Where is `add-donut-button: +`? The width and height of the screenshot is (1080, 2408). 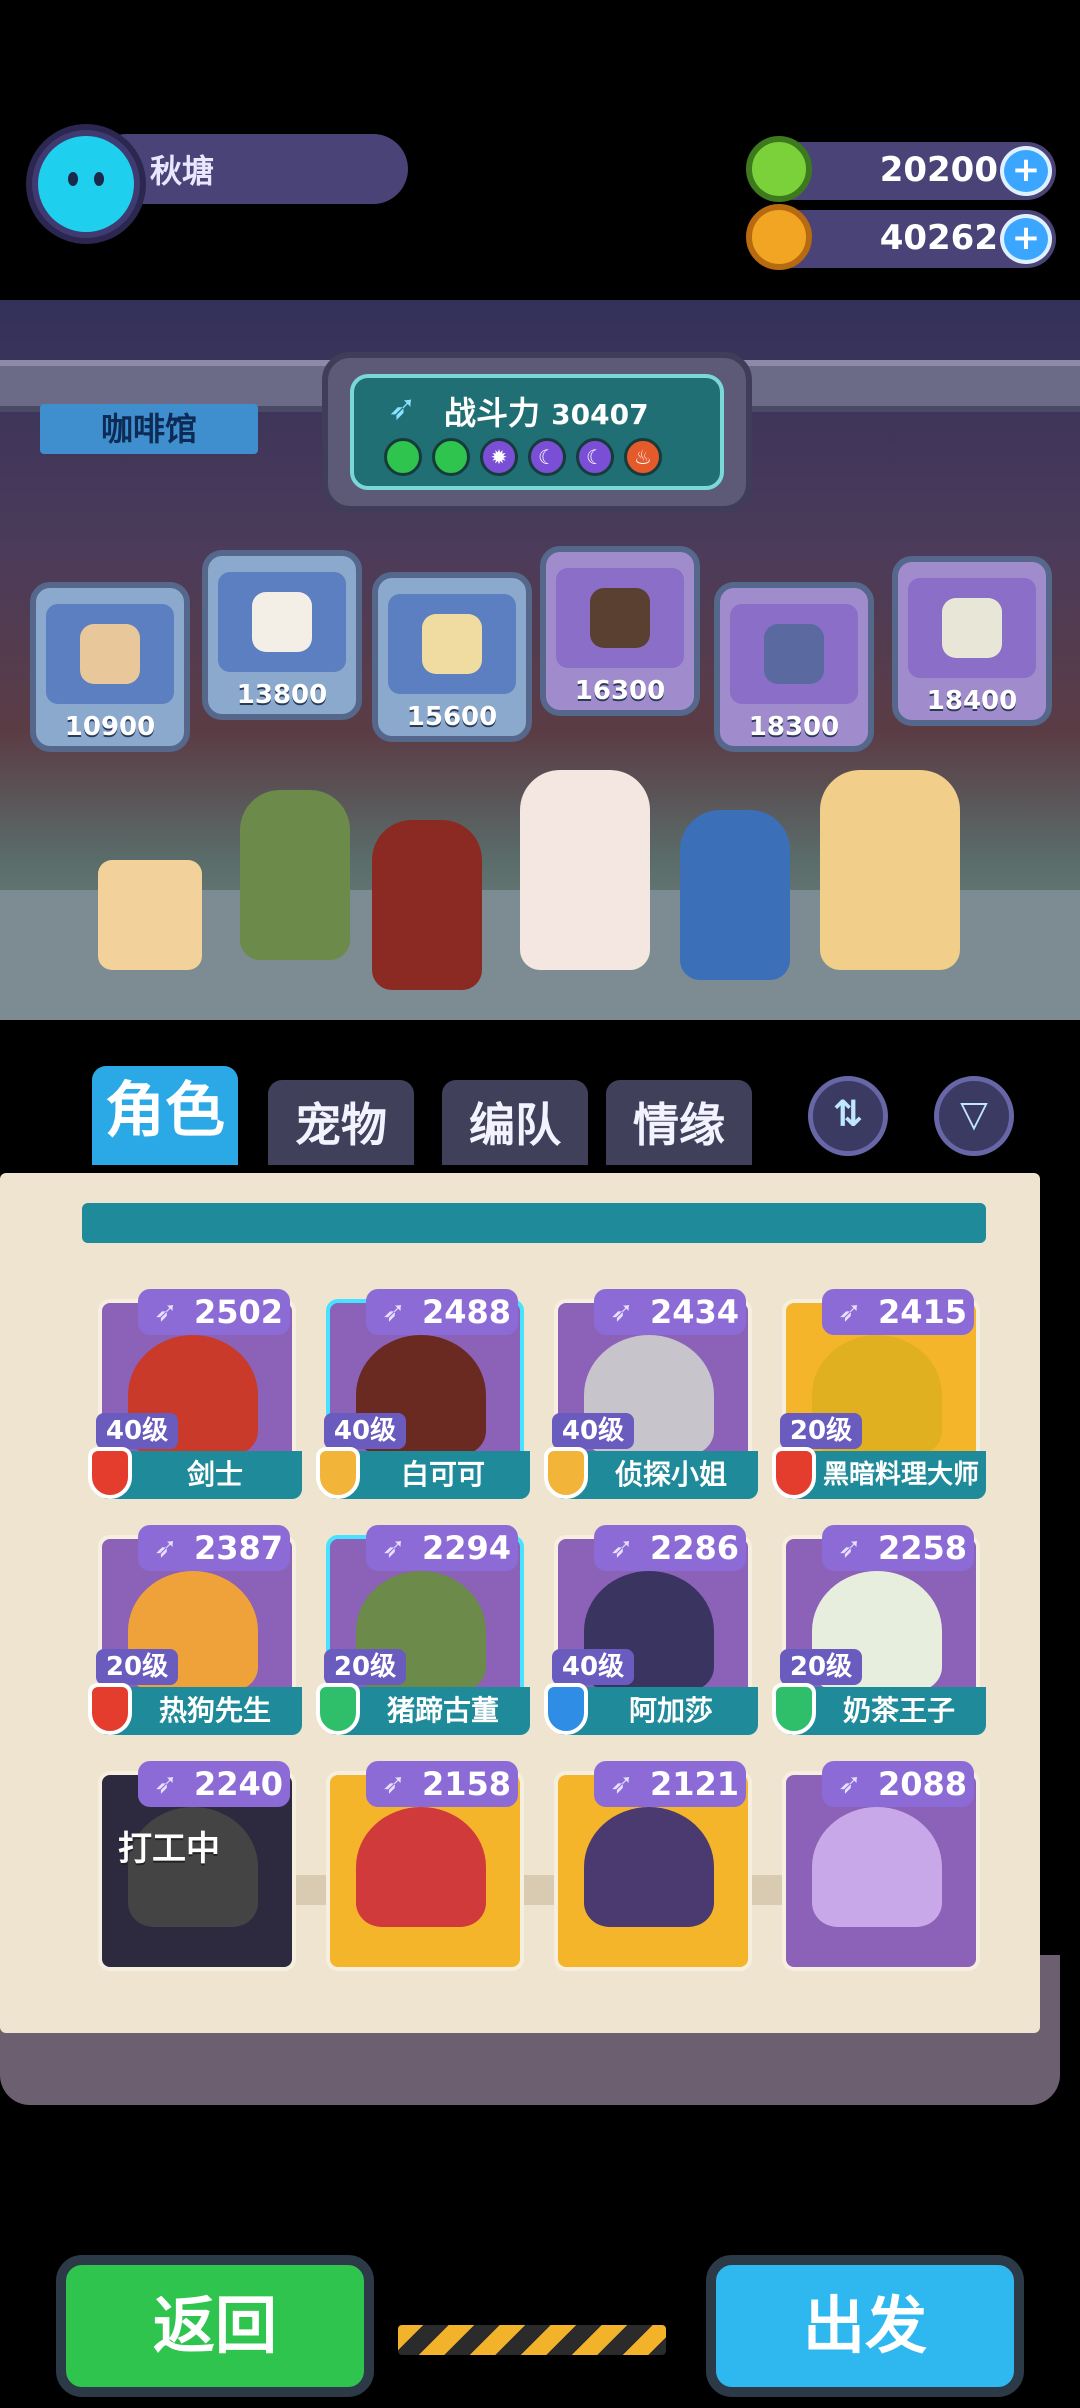 add-donut-button: + is located at coordinates (1026, 171).